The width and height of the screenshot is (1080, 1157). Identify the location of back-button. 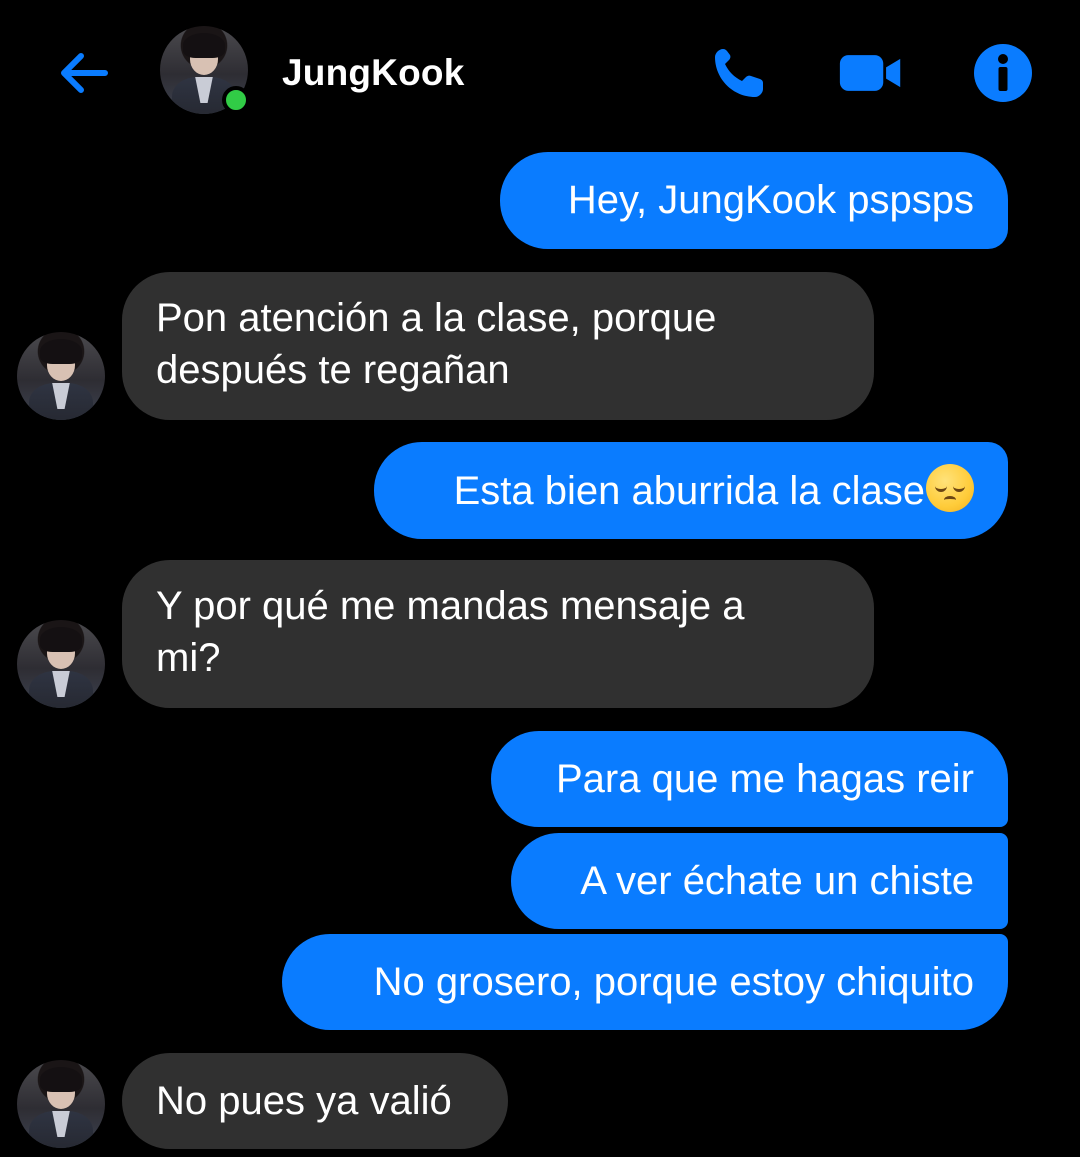
(83, 73).